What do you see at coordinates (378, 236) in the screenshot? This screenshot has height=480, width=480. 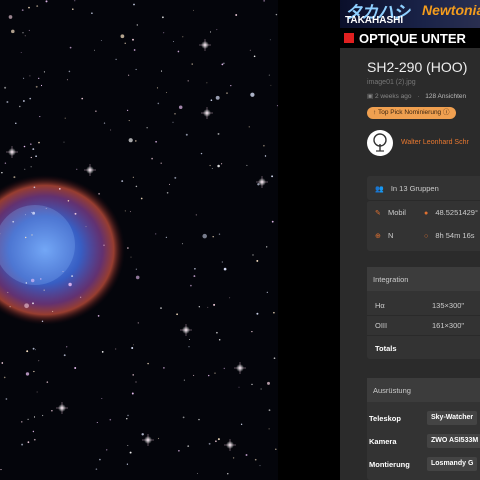 I see `compass-icon: ⊕` at bounding box center [378, 236].